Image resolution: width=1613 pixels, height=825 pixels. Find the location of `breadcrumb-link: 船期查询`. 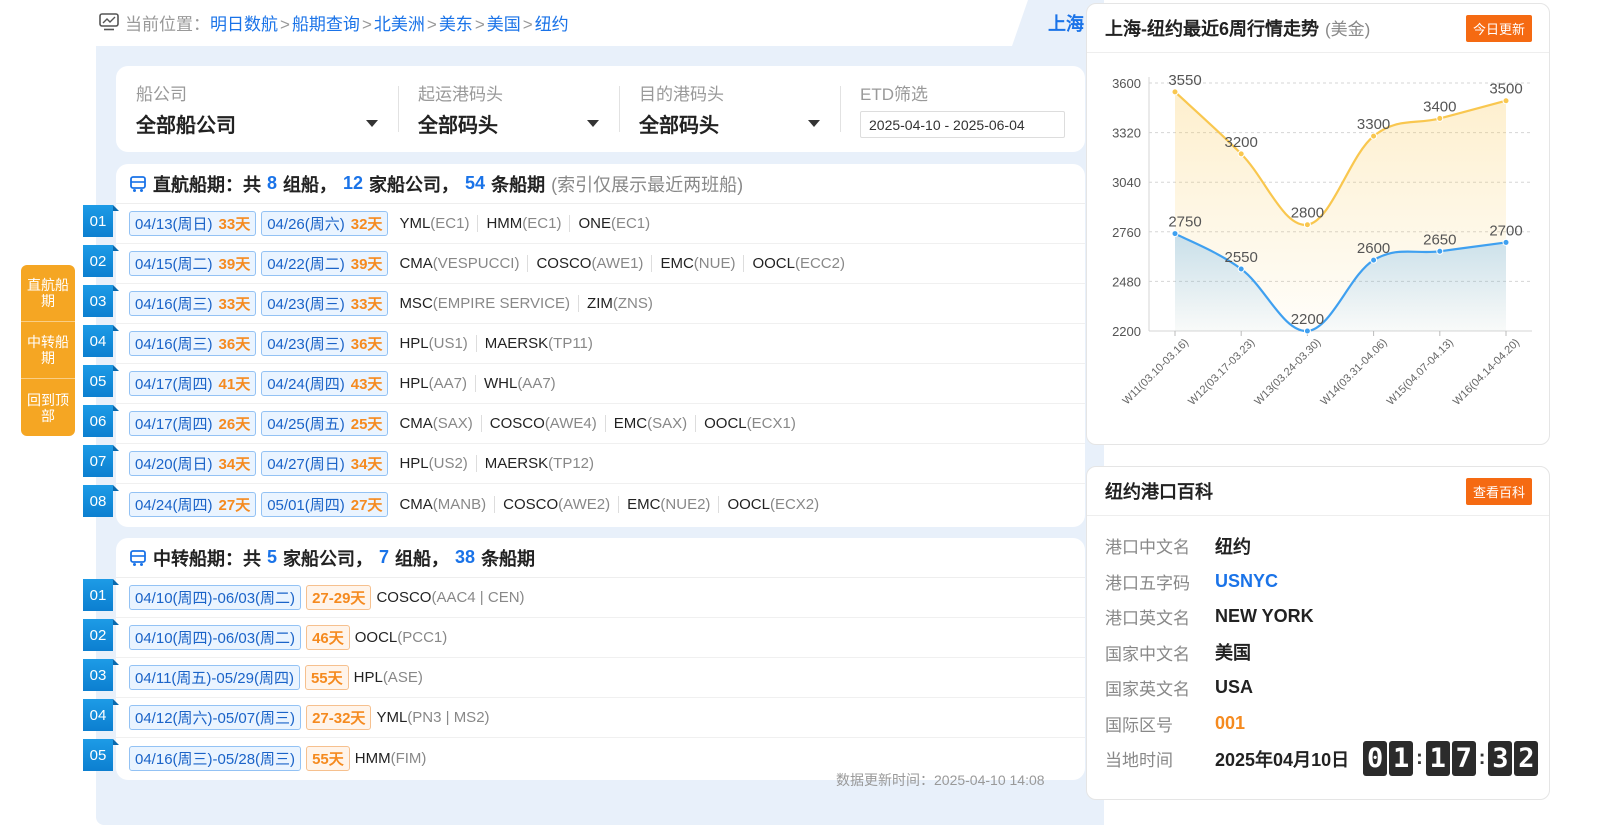

breadcrumb-link: 船期查询 is located at coordinates (326, 24).